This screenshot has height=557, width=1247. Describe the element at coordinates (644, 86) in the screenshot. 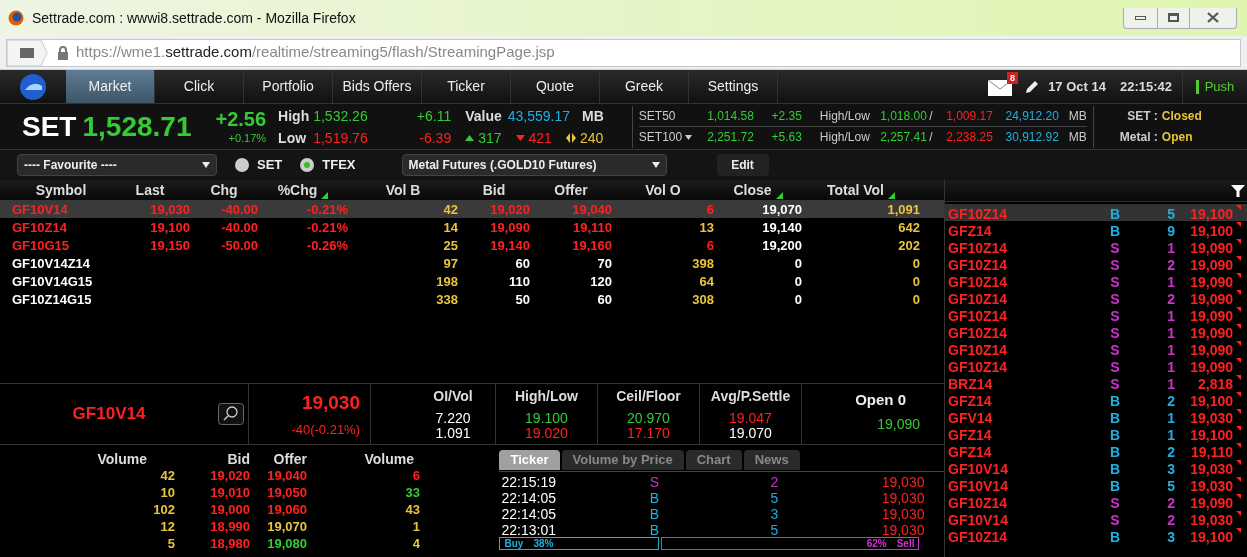

I see `nav-tab: Greek` at that location.